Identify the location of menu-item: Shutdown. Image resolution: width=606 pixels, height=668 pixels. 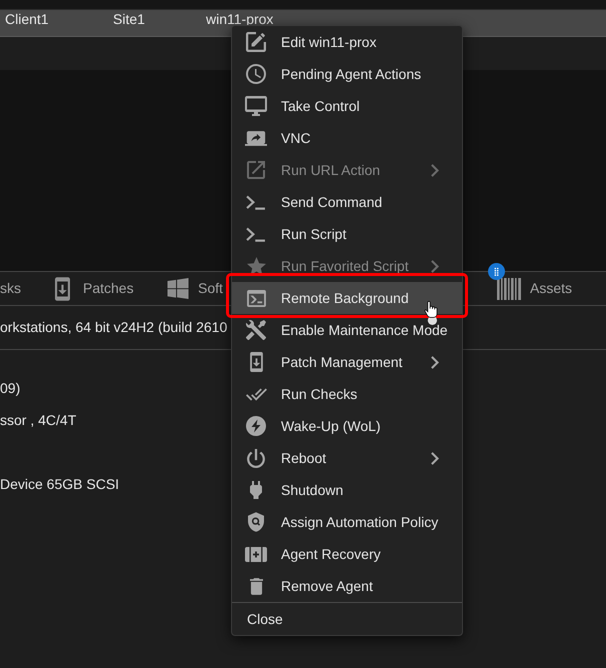
(347, 490).